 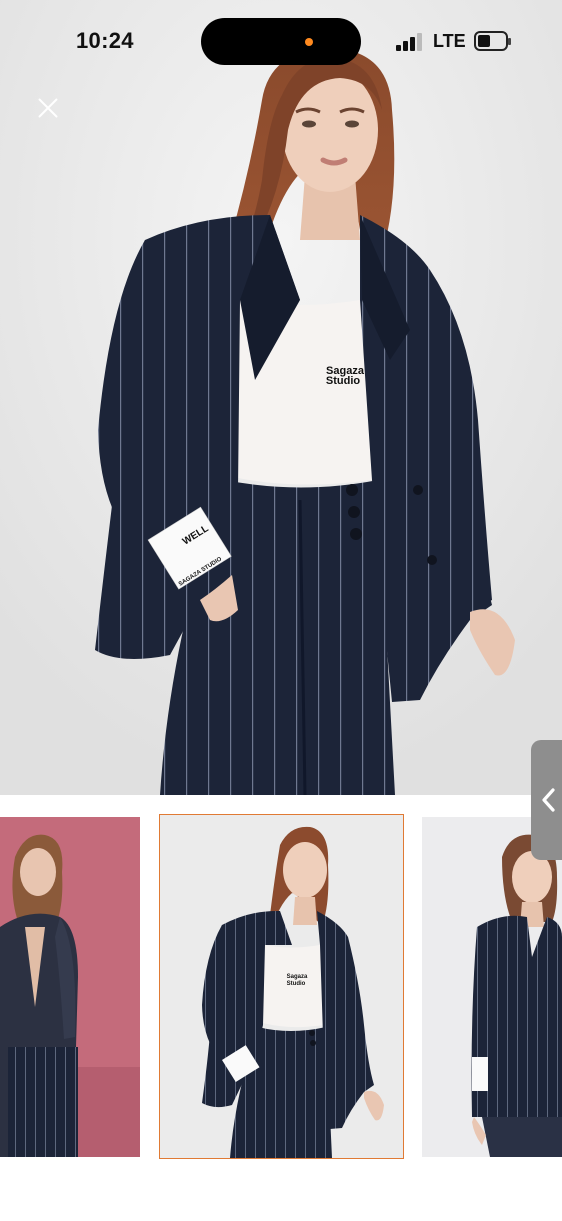 What do you see at coordinates (48, 108) in the screenshot?
I see `close-button` at bounding box center [48, 108].